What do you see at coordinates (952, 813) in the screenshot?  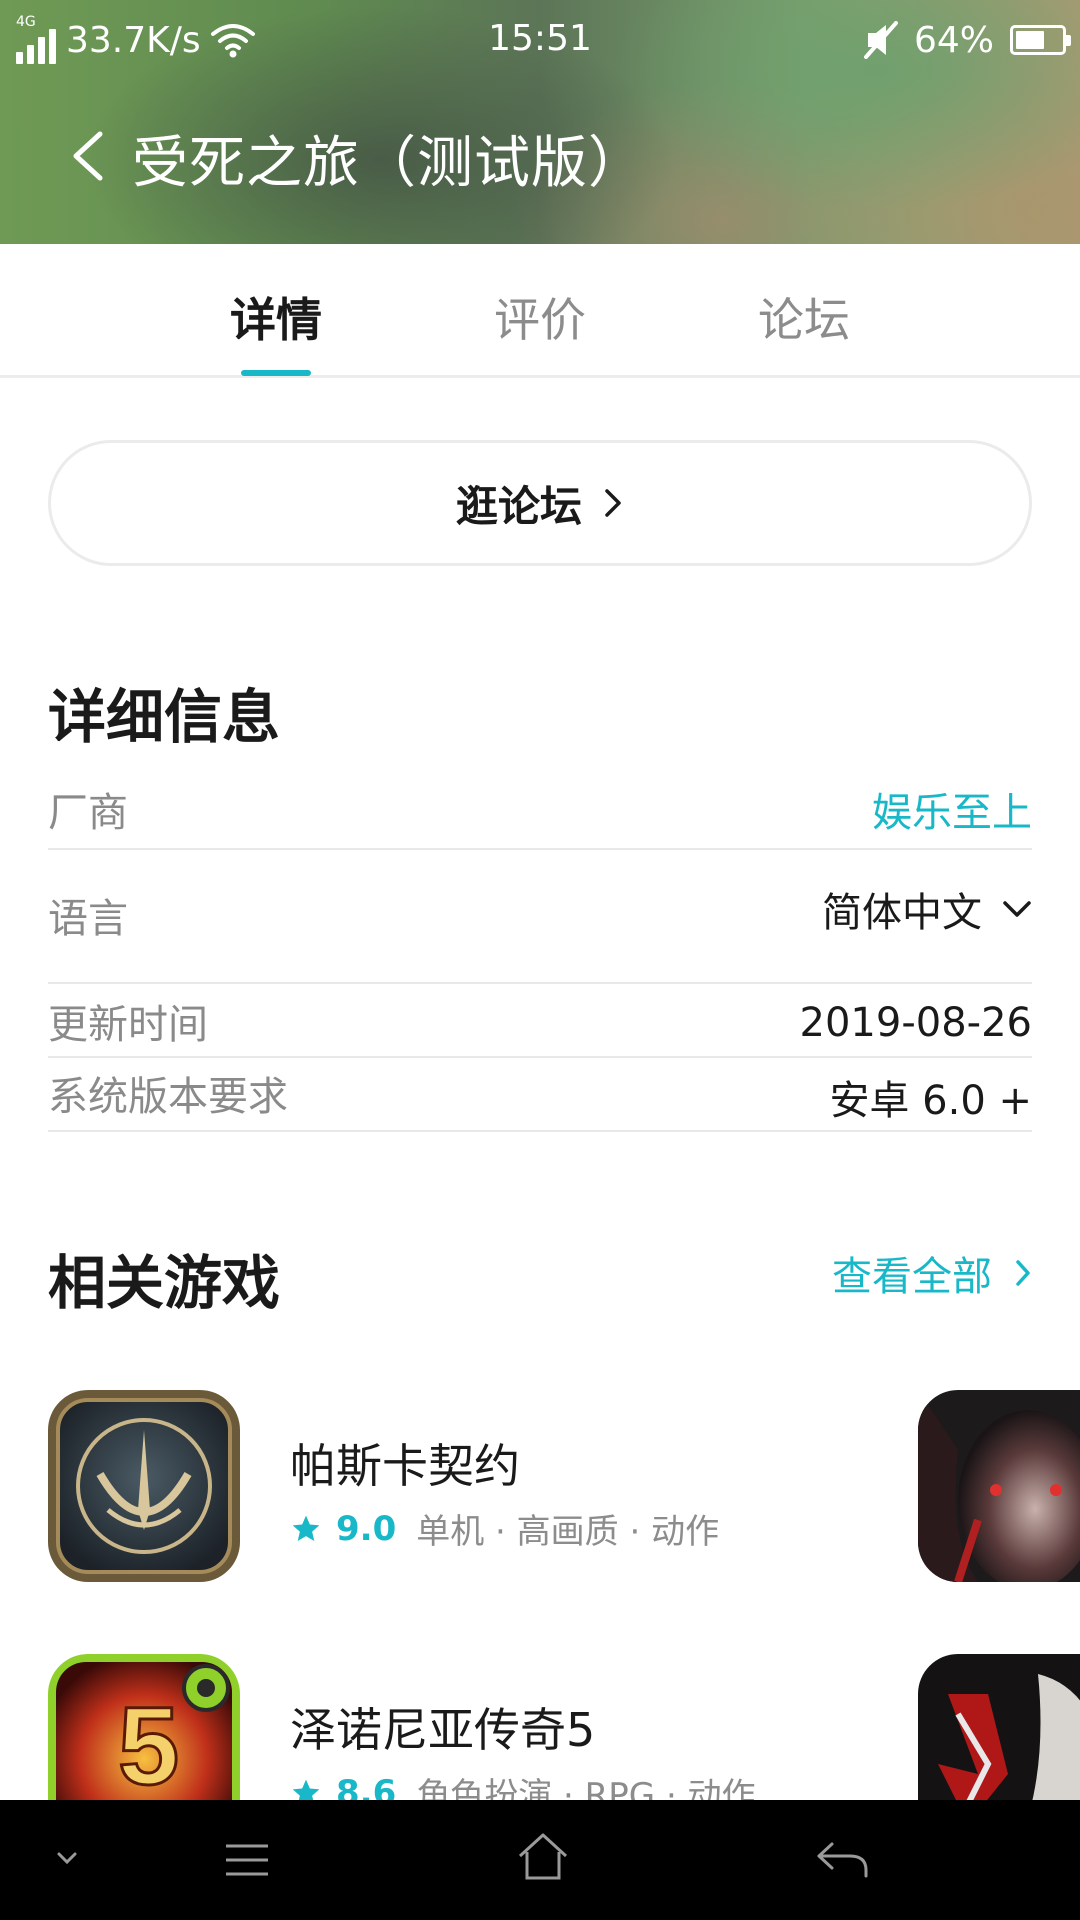 I see `vendor-value-text: 娱乐至上` at bounding box center [952, 813].